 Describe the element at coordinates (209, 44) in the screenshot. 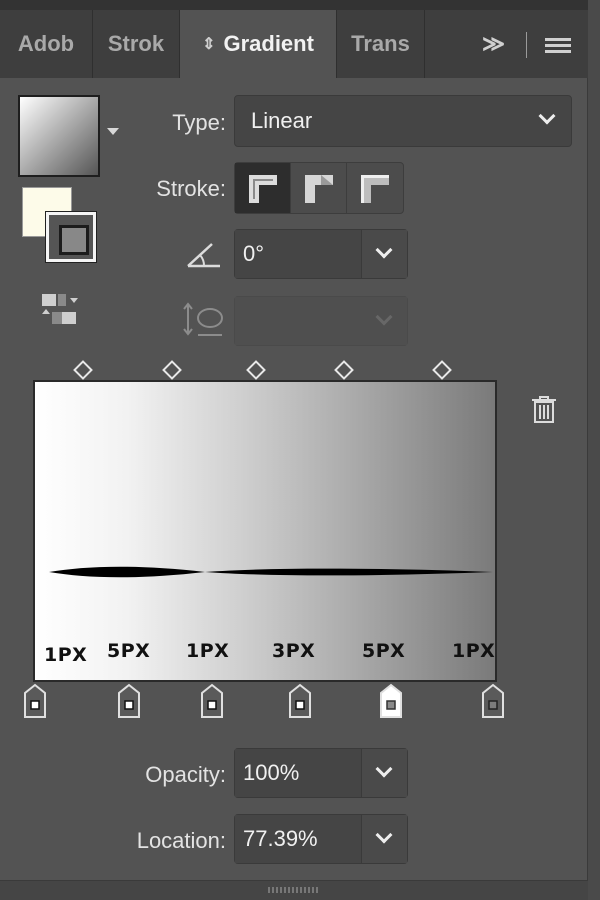

I see `sort-updown-icon: ⇕` at that location.